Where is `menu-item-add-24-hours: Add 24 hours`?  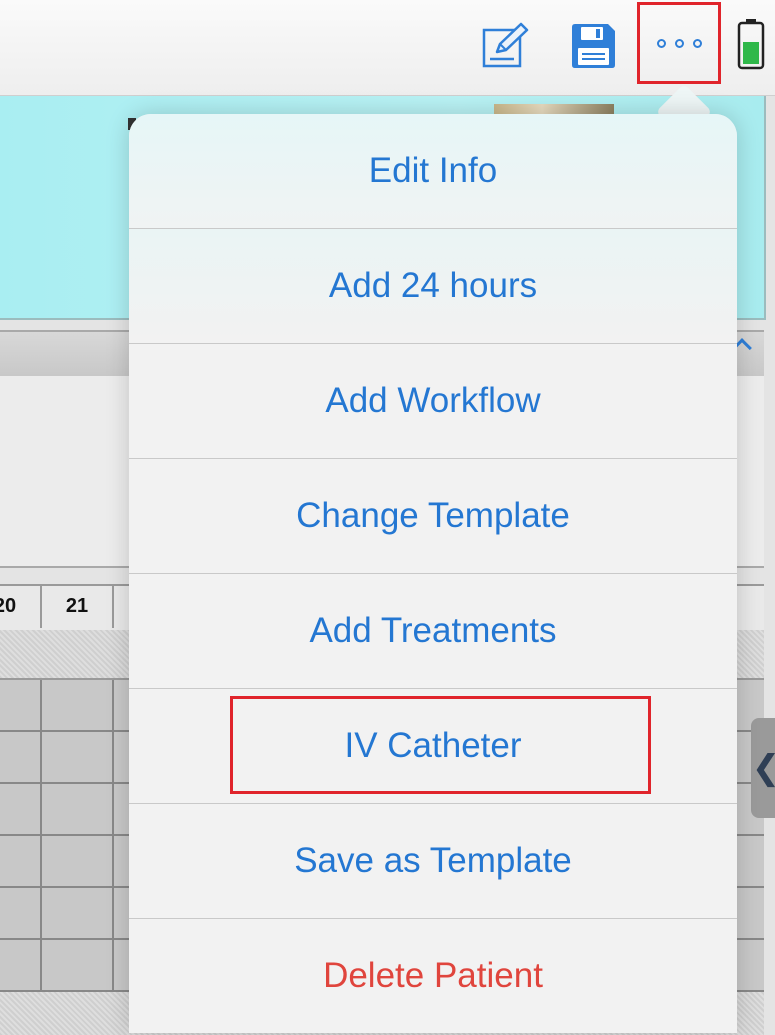 menu-item-add-24-hours: Add 24 hours is located at coordinates (433, 286).